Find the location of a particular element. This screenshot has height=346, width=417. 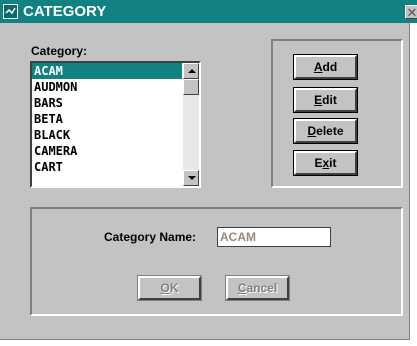

category-list-items: ACAM AUDMON BARS BETA BLACK CAMERA CART is located at coordinates (107, 119).